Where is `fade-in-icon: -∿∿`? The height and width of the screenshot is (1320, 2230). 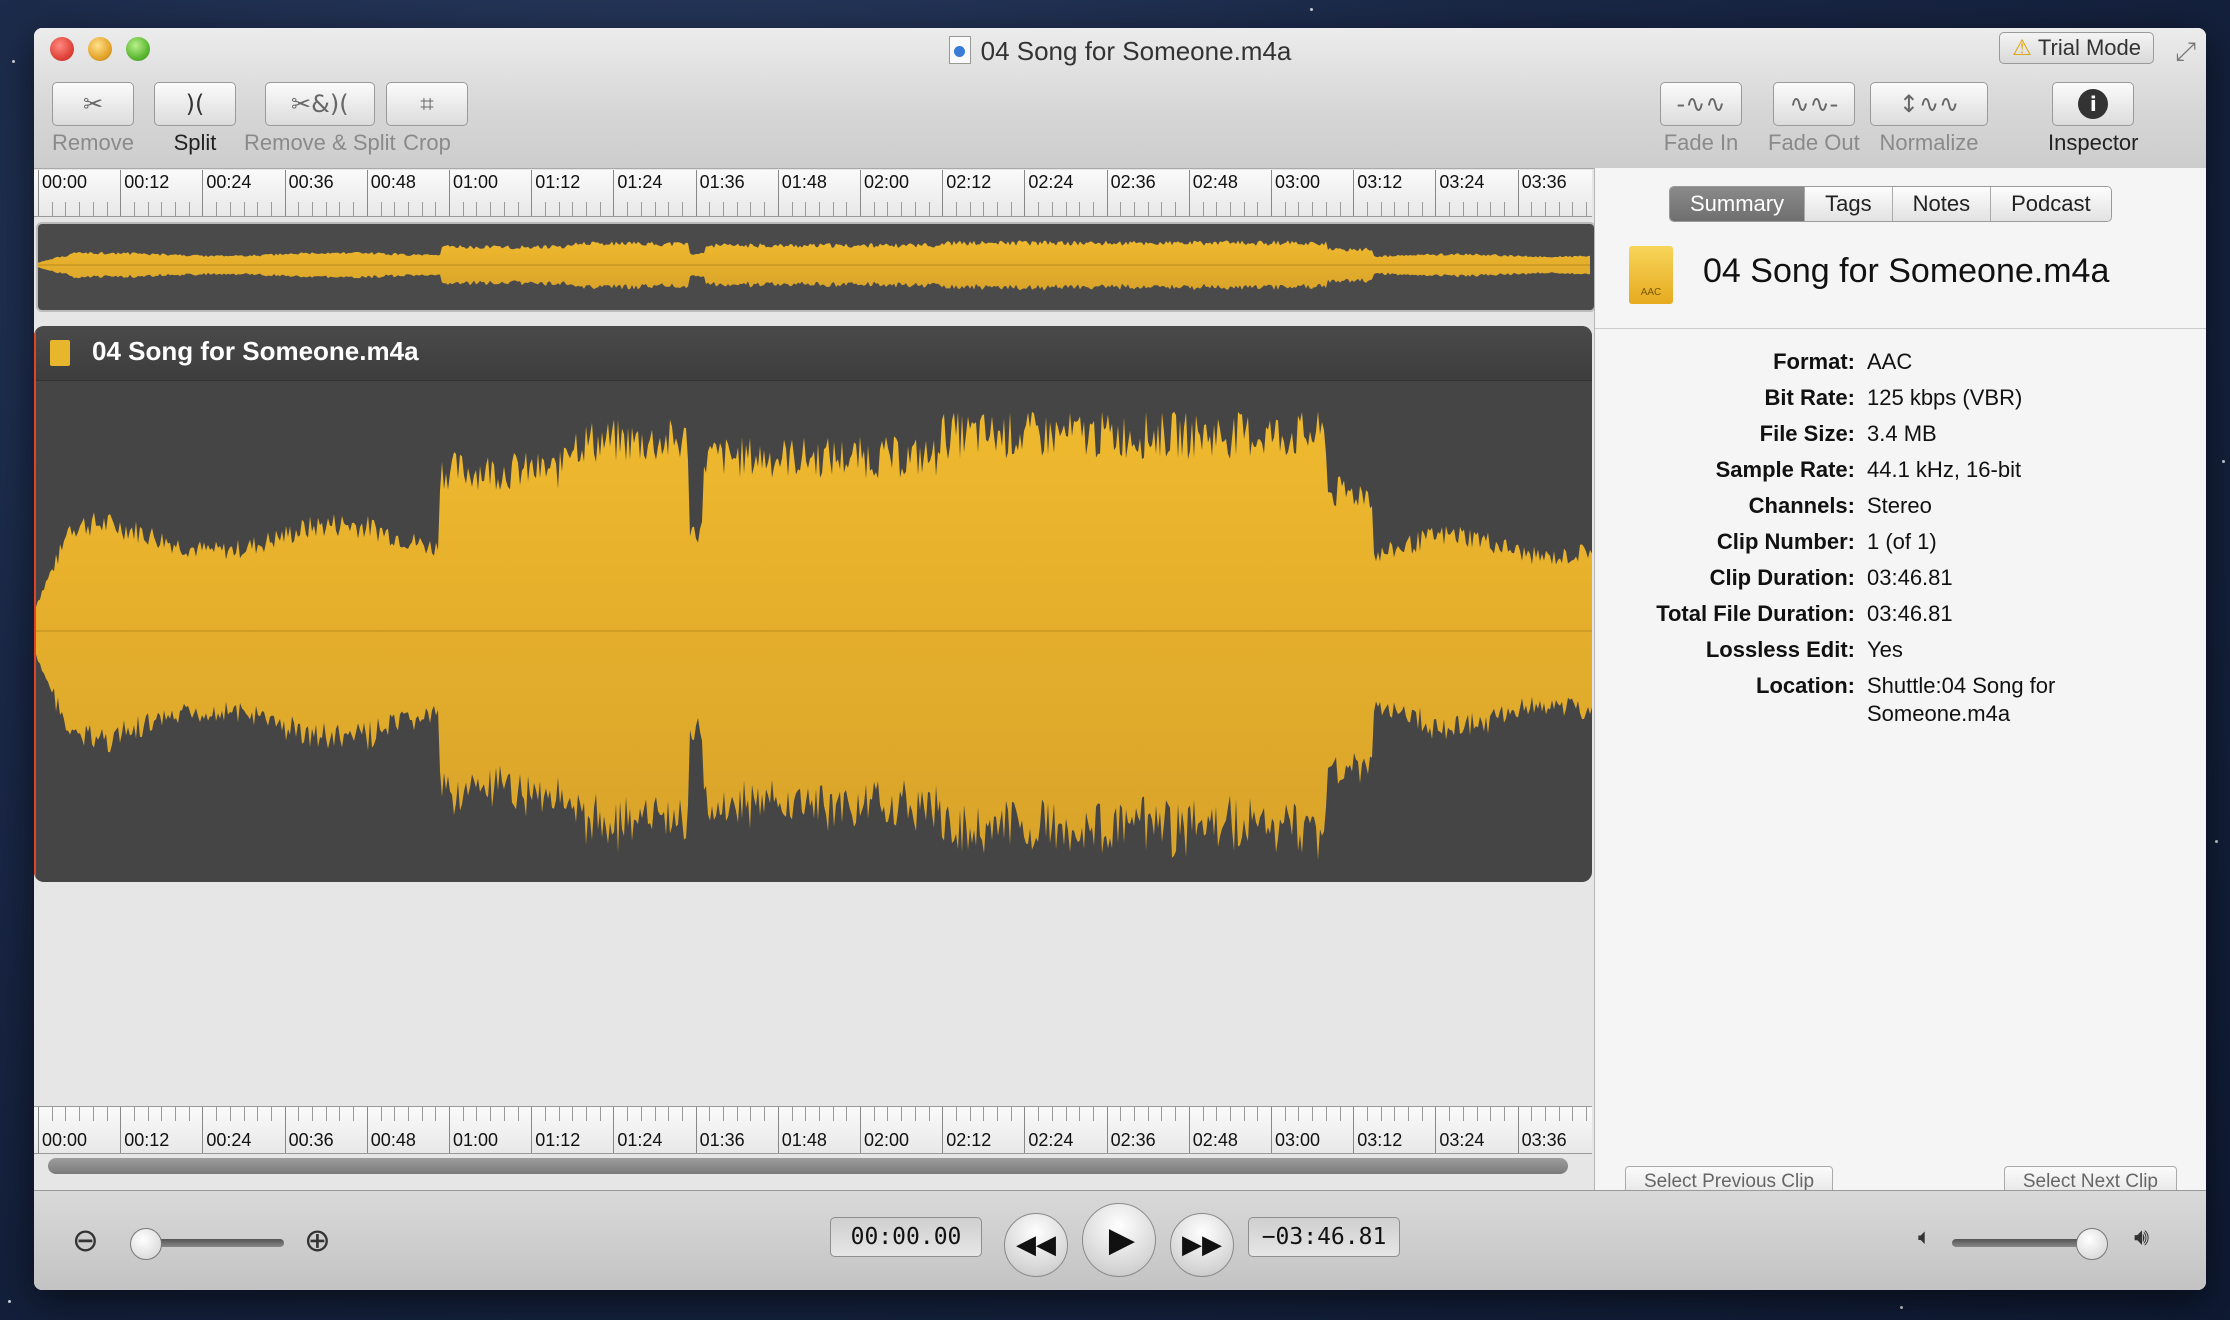 fade-in-icon: -∿∿ is located at coordinates (1701, 104).